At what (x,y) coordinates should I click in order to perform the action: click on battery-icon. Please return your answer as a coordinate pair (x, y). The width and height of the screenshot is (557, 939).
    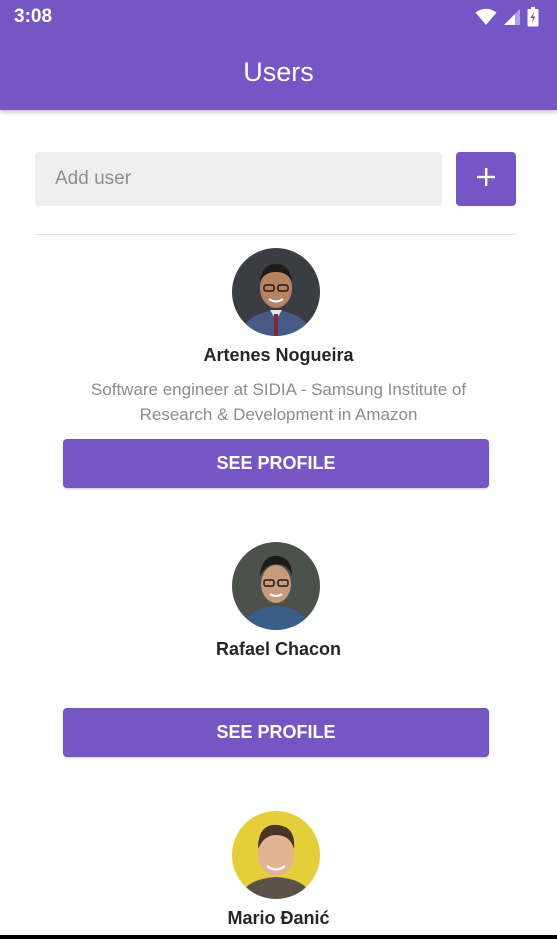
    Looking at the image, I should click on (533, 19).